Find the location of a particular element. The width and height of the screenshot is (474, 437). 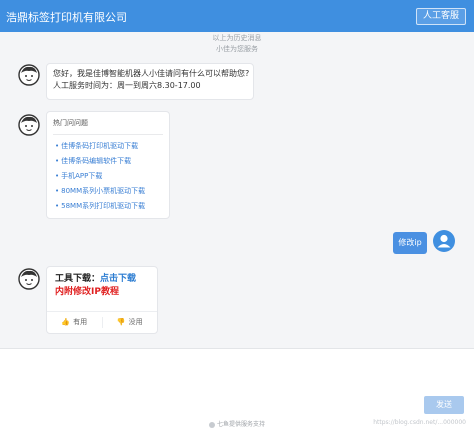

thumbs-up-icon: 👍 is located at coordinates (66, 322).